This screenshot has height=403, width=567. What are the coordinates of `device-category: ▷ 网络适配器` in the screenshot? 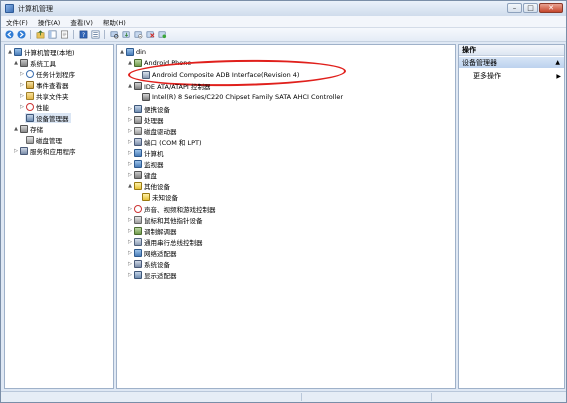 It's located at (152, 253).